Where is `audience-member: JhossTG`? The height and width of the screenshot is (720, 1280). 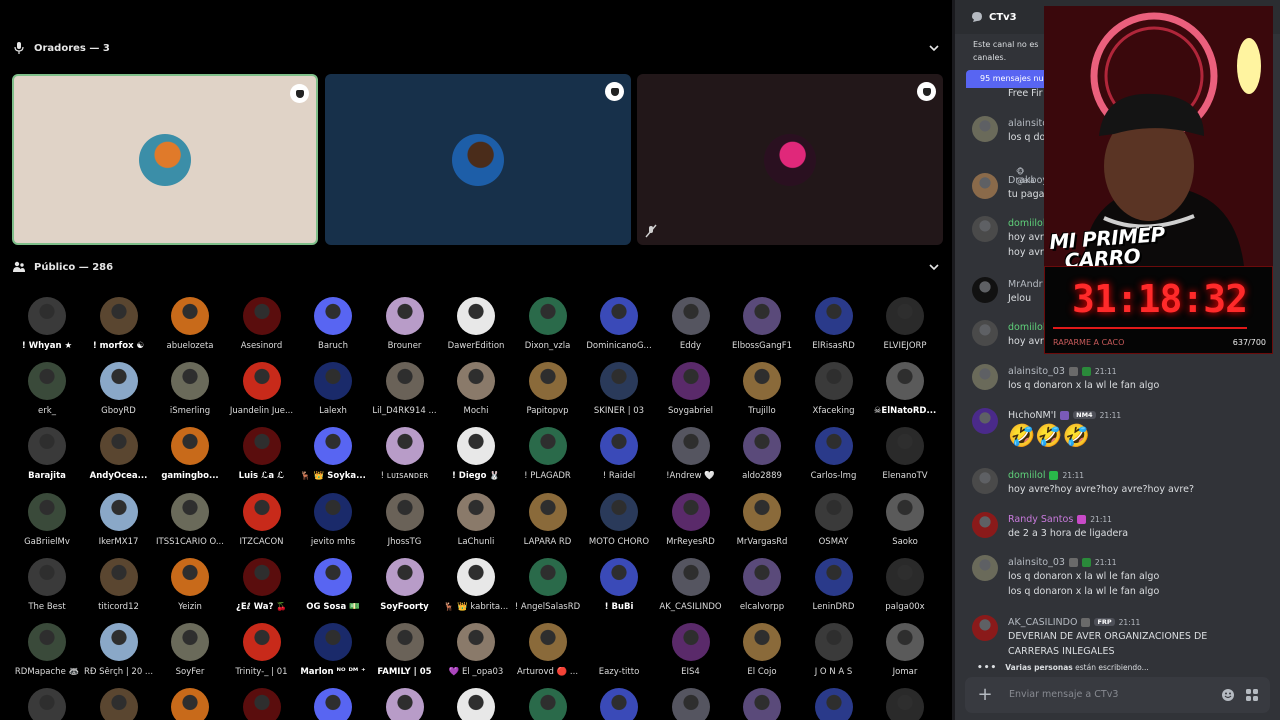 audience-member: JhossTG is located at coordinates (405, 520).